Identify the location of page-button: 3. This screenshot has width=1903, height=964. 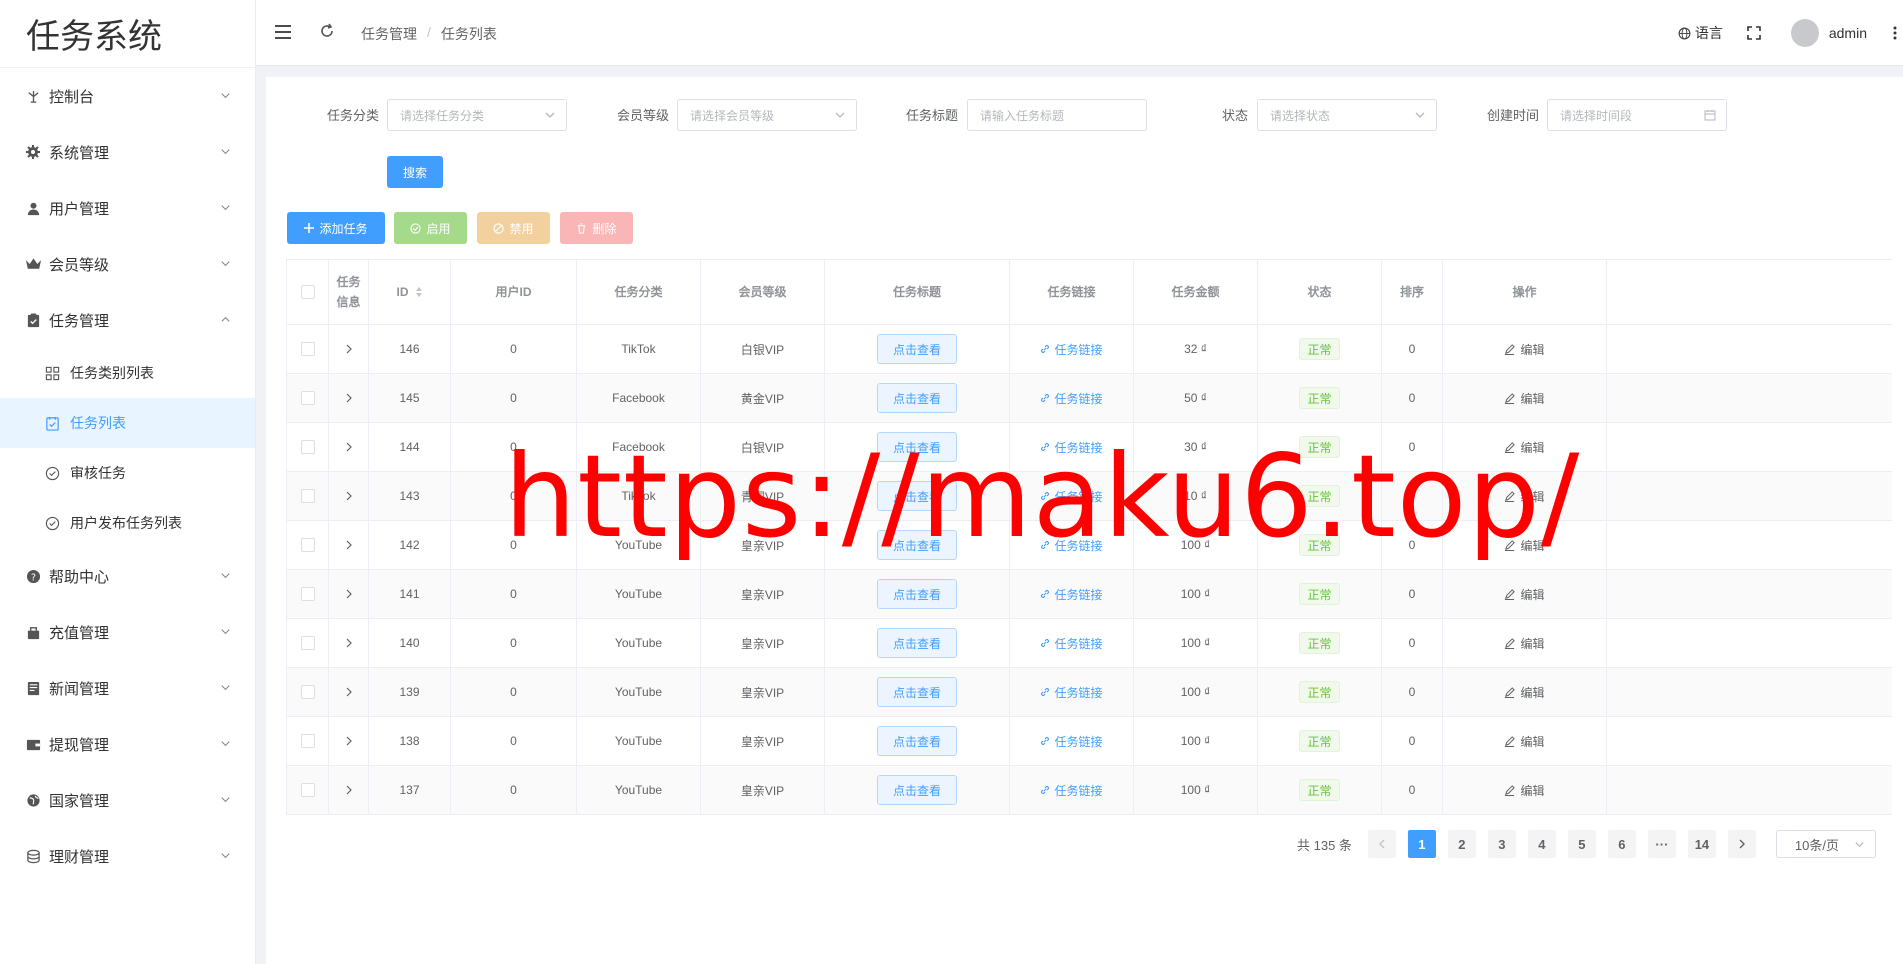
(1501, 844).